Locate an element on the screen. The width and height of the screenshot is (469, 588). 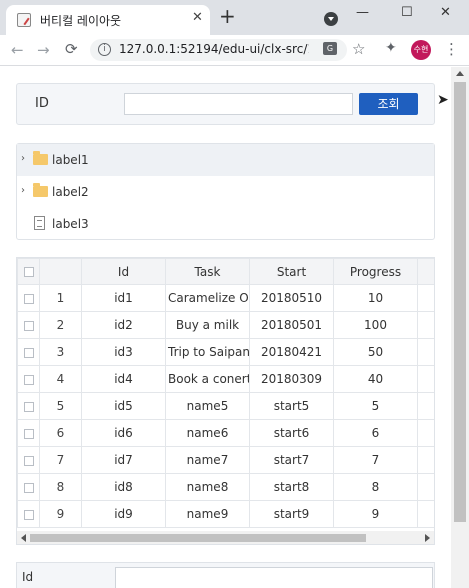
task-cell: name8 is located at coordinates (207, 487).